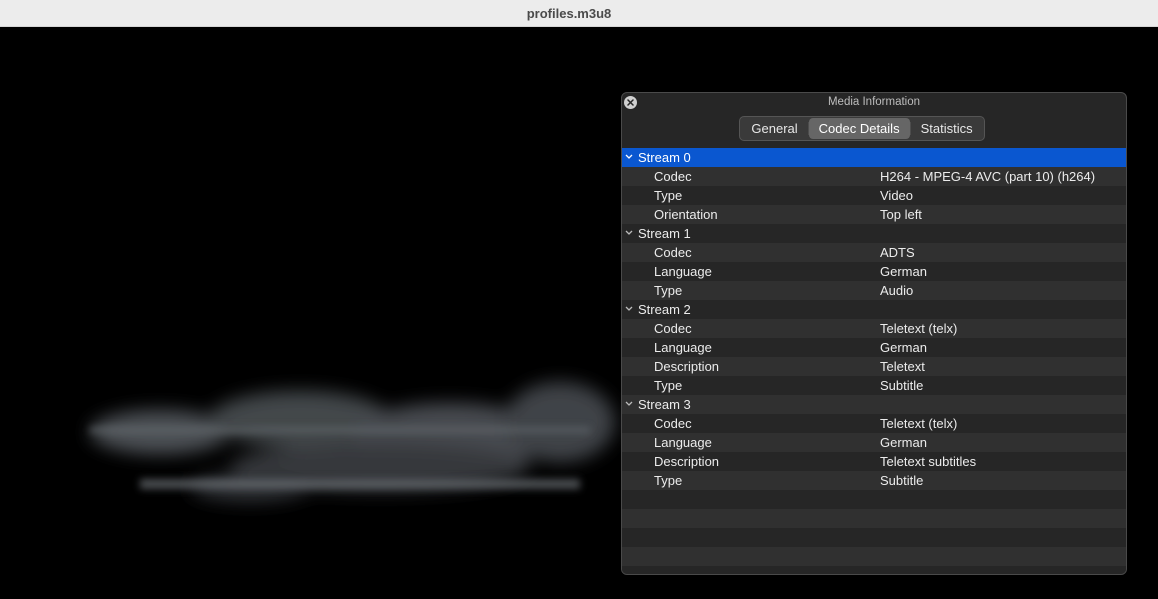 This screenshot has width=1158, height=599. Describe the element at coordinates (774, 128) in the screenshot. I see `tab-general: General` at that location.